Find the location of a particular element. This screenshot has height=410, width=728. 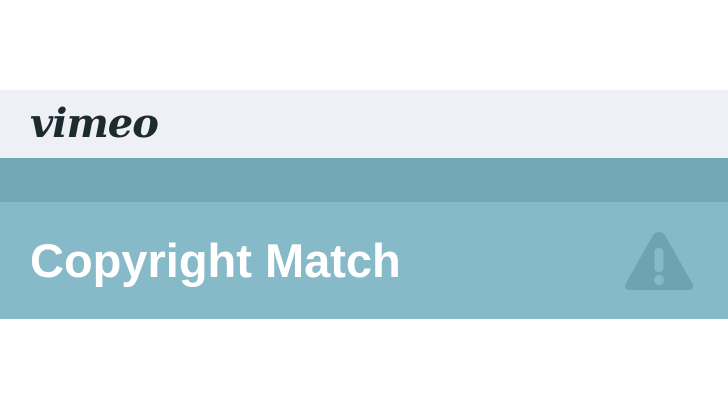

banner-top-stripe is located at coordinates (364, 180).